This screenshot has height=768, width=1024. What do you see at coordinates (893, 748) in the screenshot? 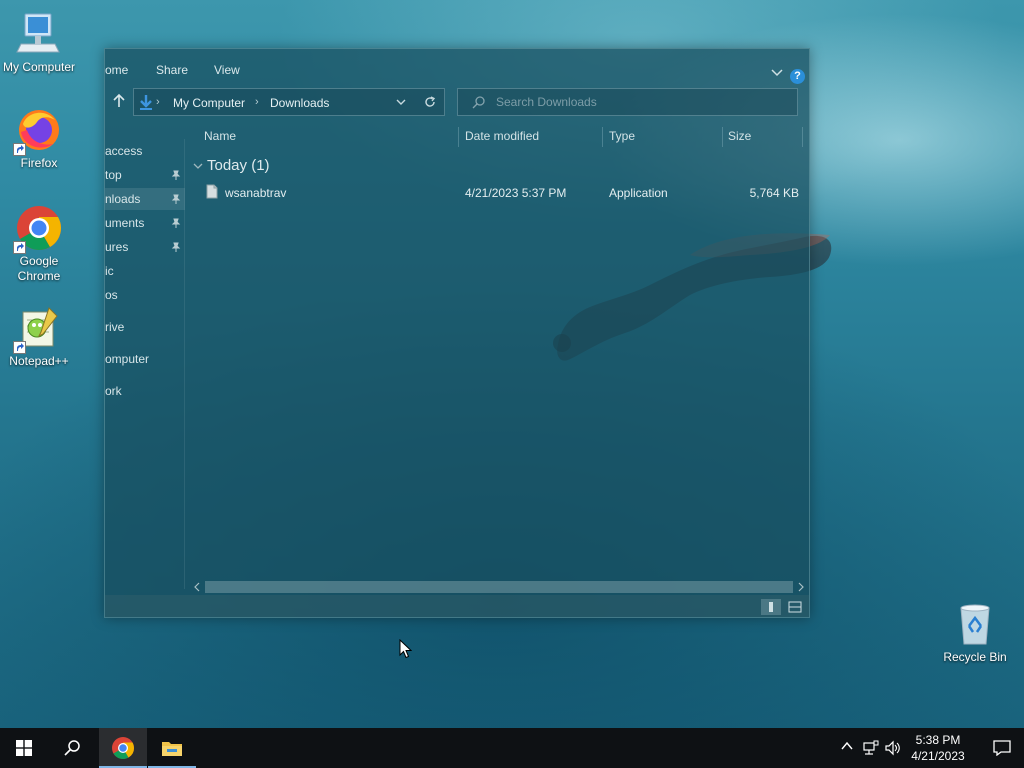
I see `volume-icon` at bounding box center [893, 748].